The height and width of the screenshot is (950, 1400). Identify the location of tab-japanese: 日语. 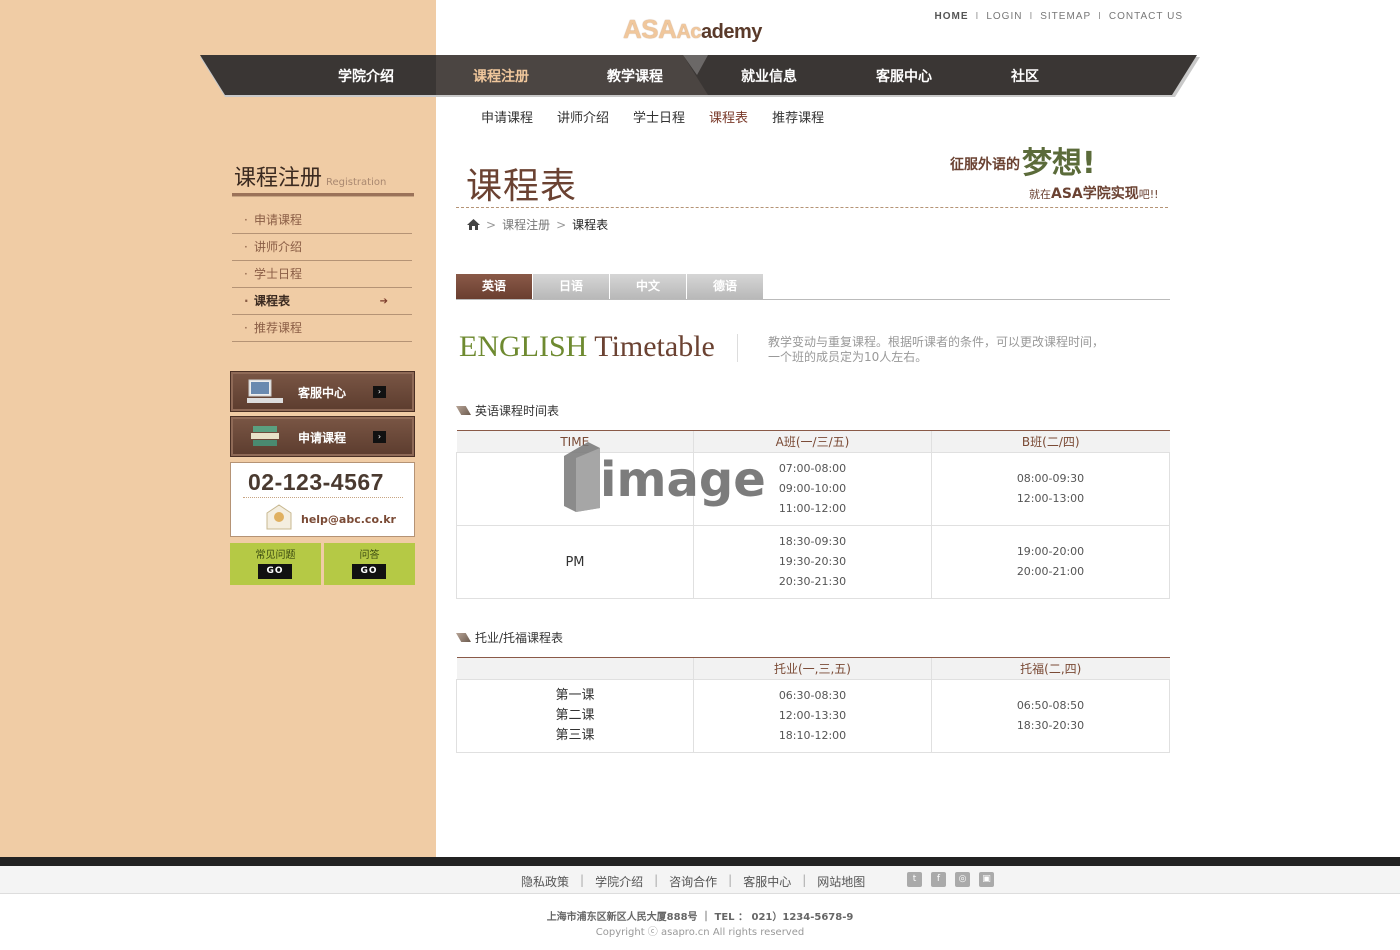
(571, 286).